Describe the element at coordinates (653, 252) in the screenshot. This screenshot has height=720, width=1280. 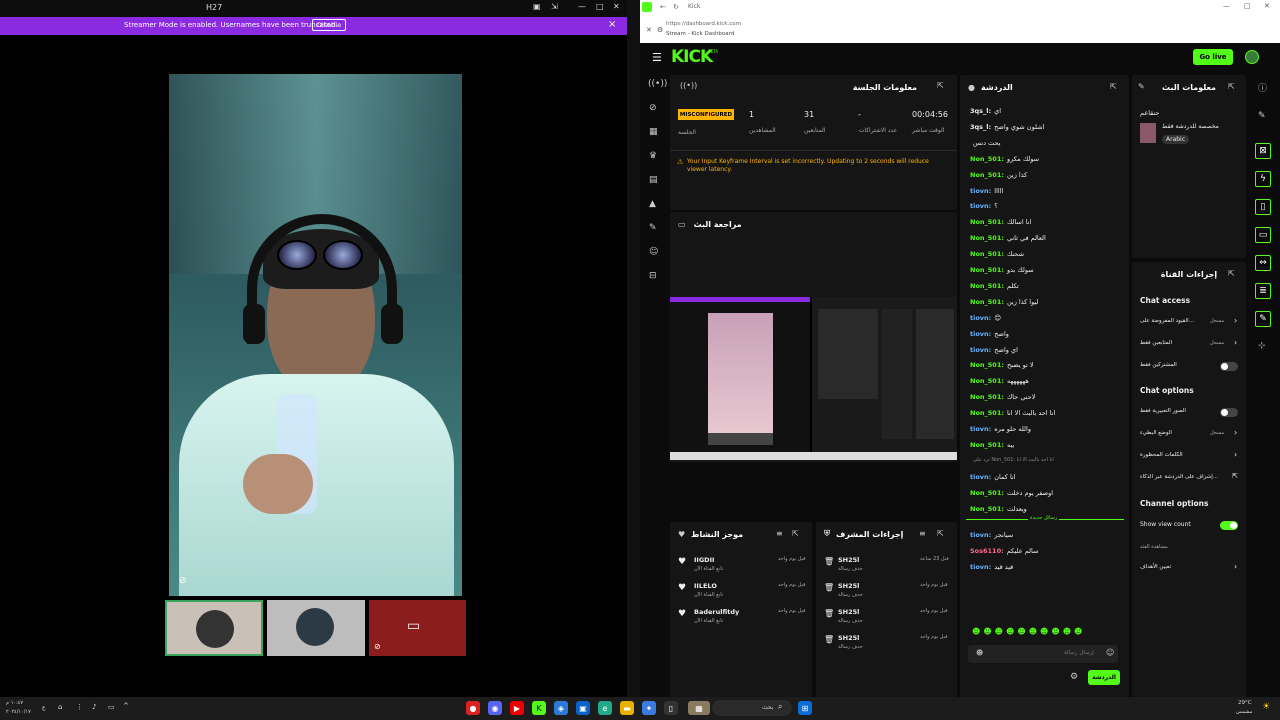
I see `users-icon: ☺` at that location.